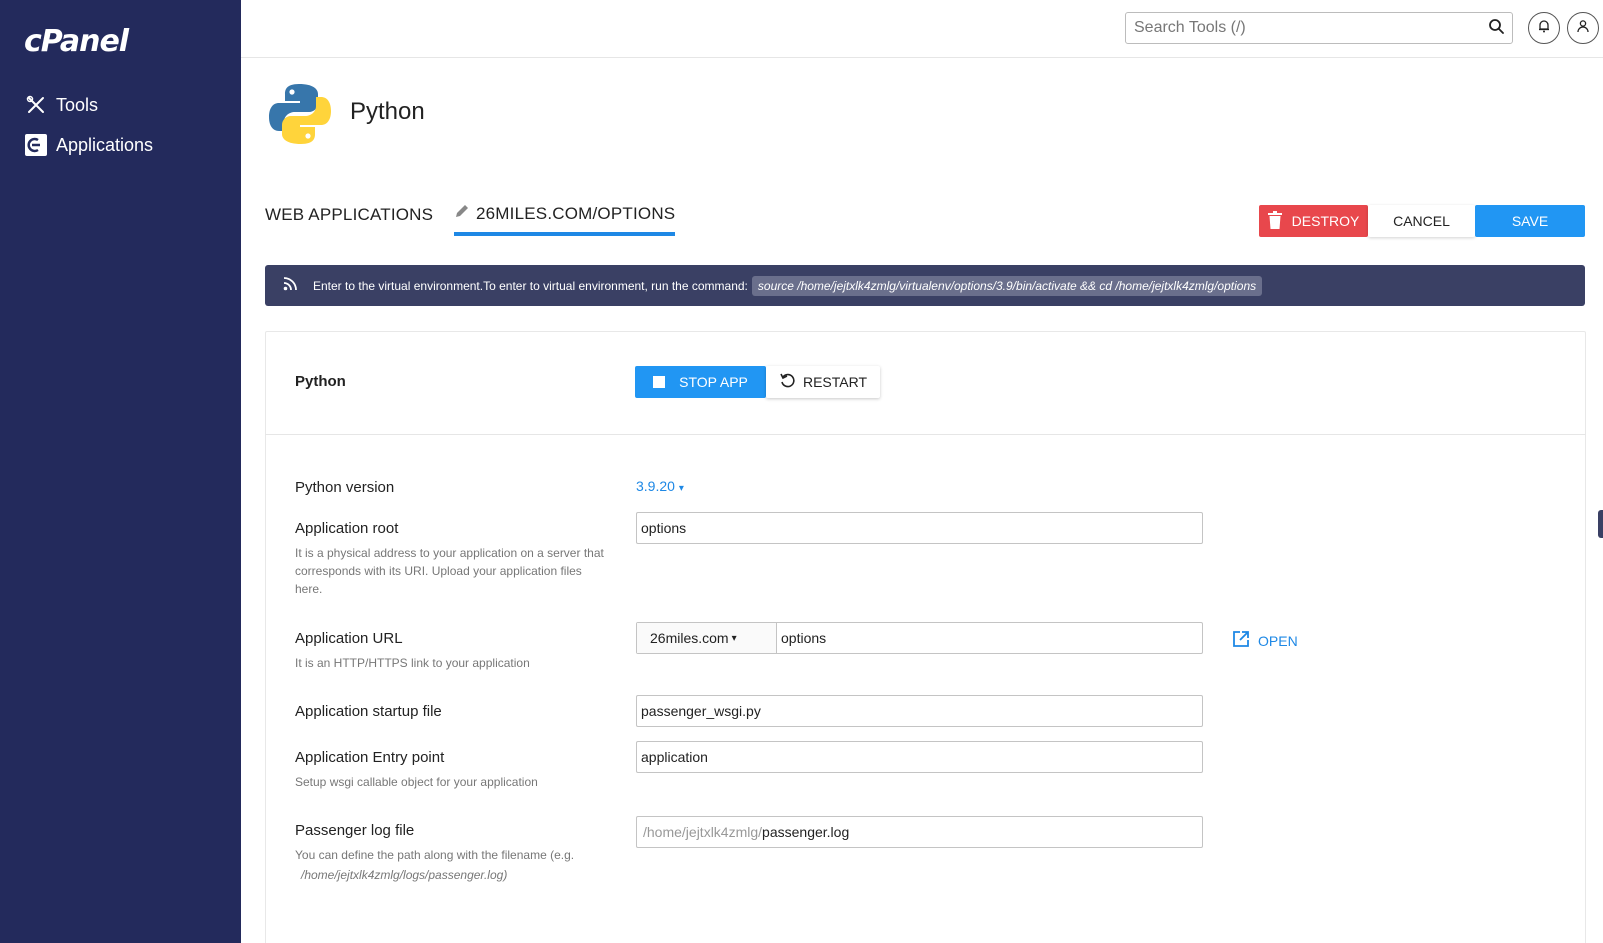 The height and width of the screenshot is (943, 1603). I want to click on restart-icon, so click(788, 382).